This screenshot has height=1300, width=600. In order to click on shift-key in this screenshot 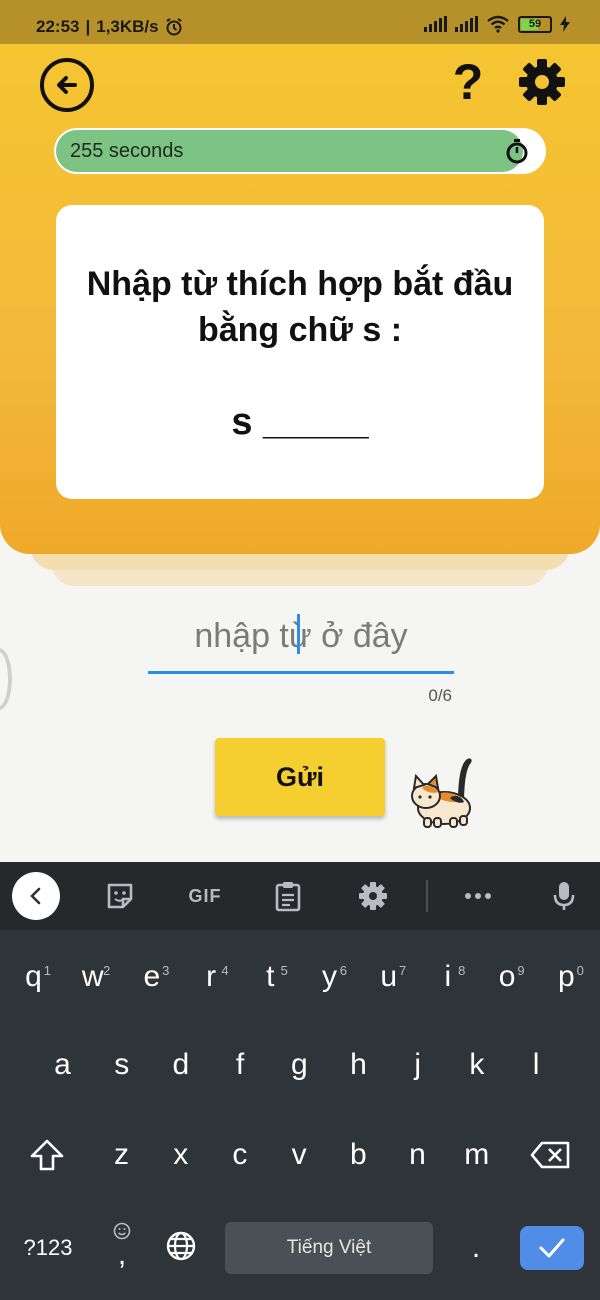, I will do `click(47, 1162)`.